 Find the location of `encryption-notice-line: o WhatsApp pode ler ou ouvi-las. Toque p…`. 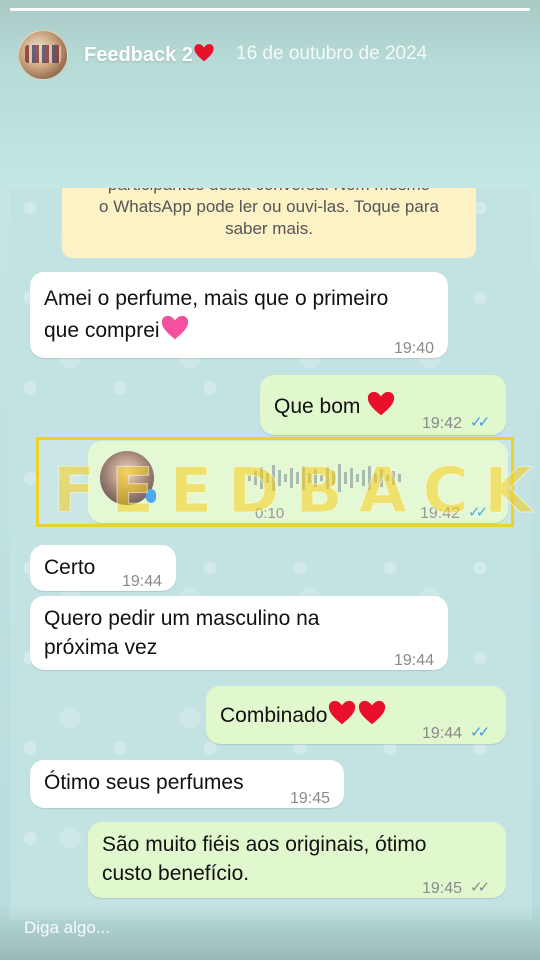

encryption-notice-line: o WhatsApp pode ler ou ouvi-las. Toque p… is located at coordinates (269, 206).